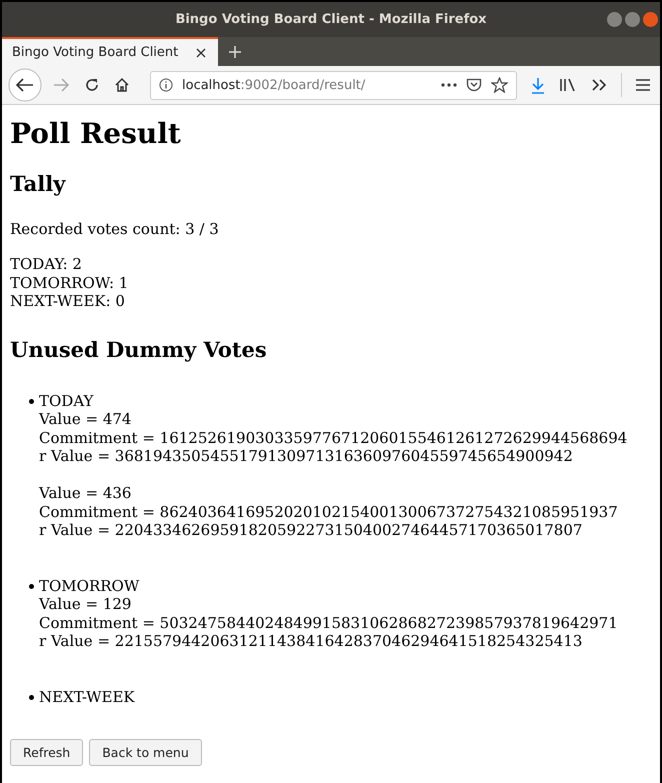 The image size is (662, 783). I want to click on address-bar: localhost:9002/board/result/, so click(333, 85).